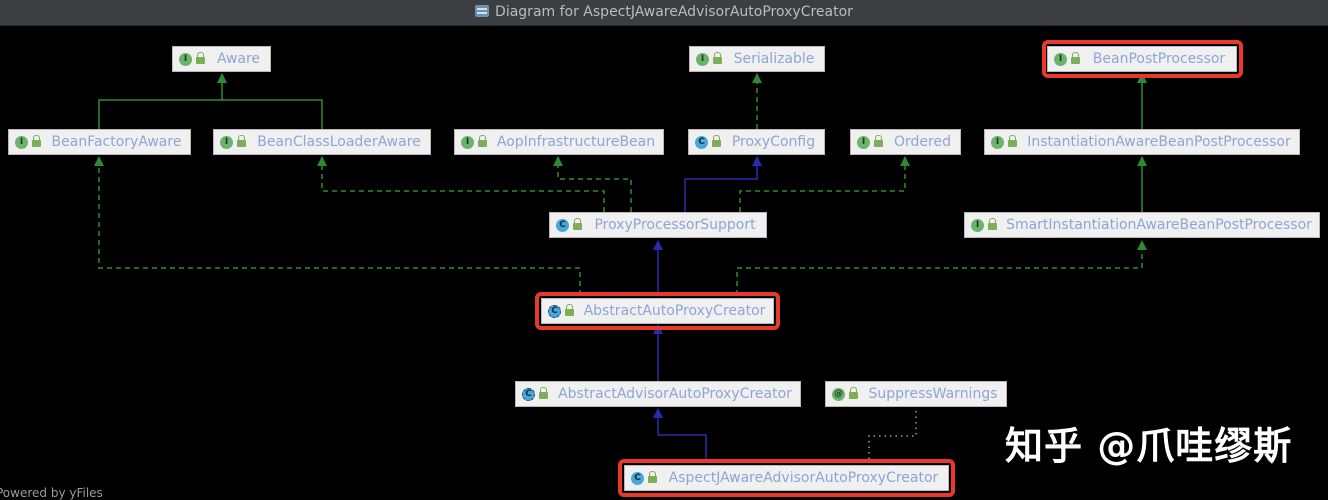  Describe the element at coordinates (786, 478) in the screenshot. I see `highlight-aspectjawareadvisorautoproxycreator` at that location.